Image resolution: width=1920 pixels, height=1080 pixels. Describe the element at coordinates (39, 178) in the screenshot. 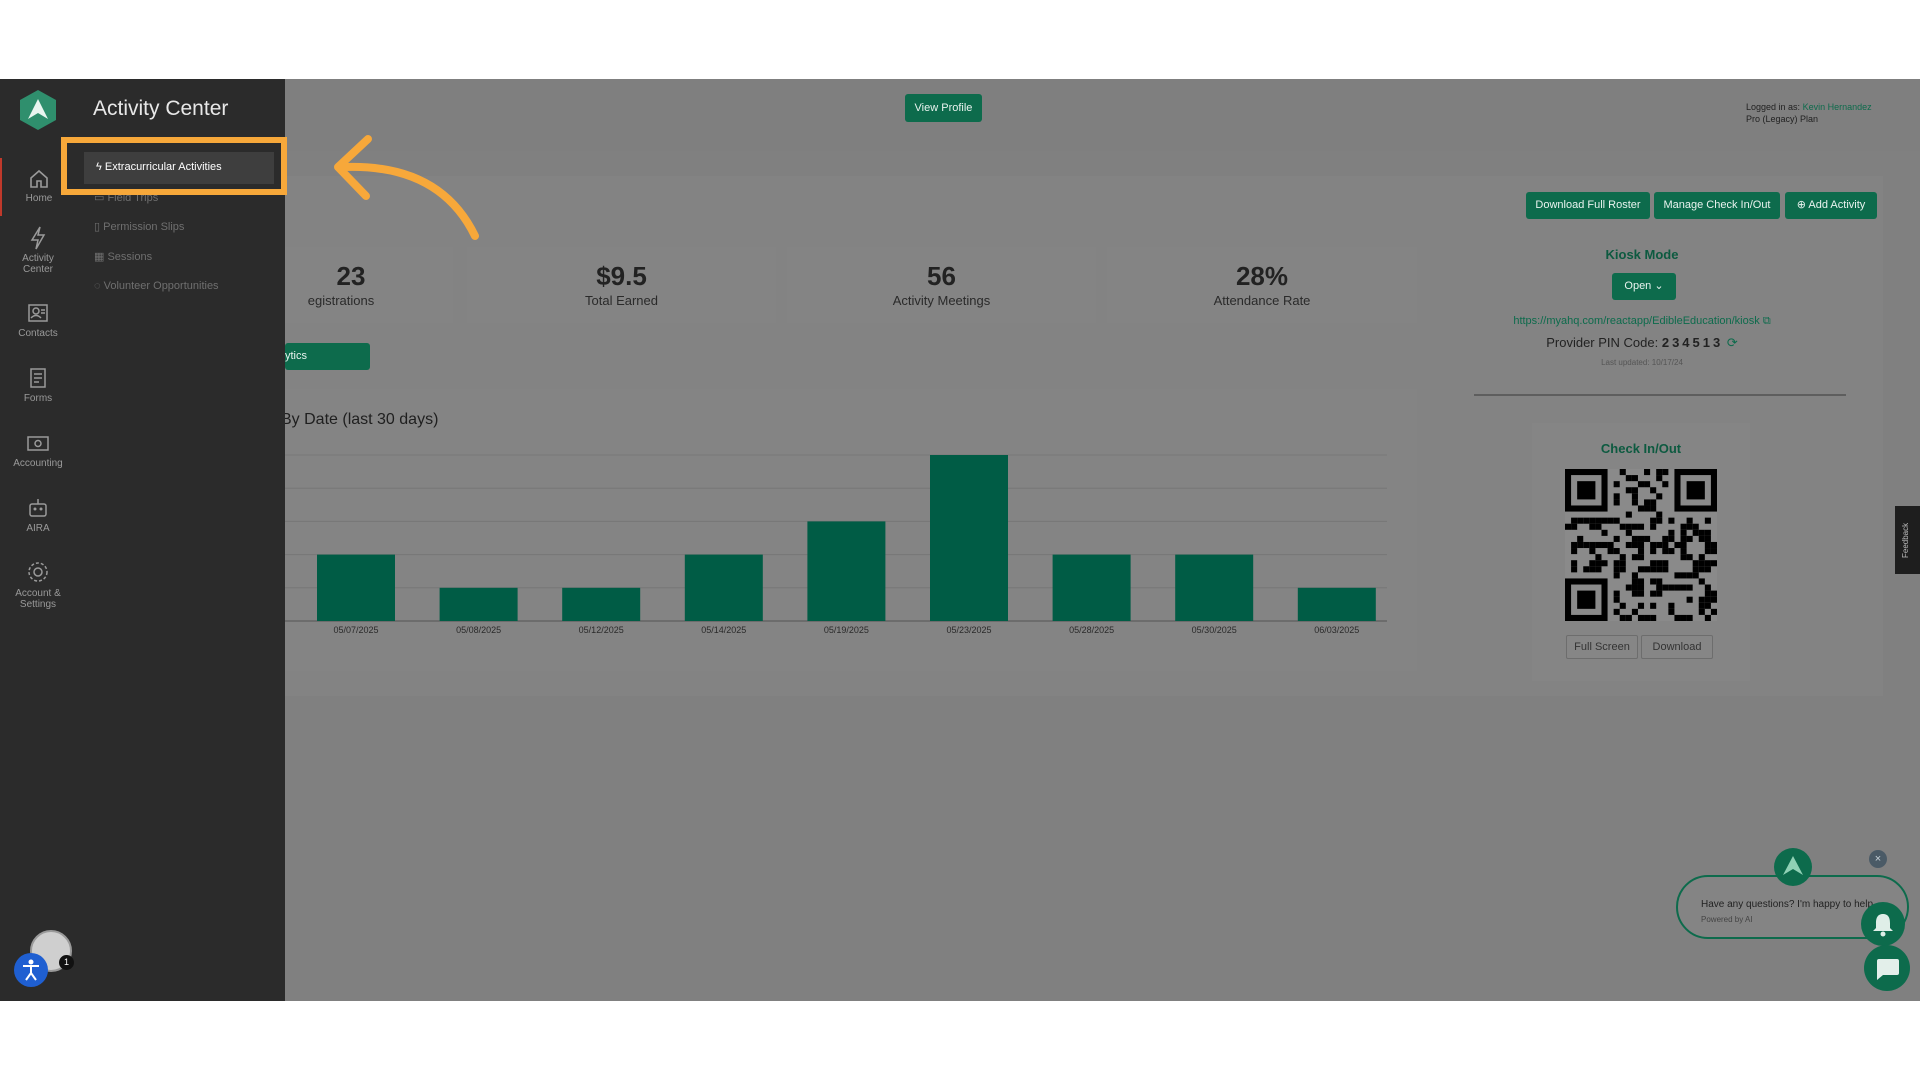

I see `home-icon` at that location.